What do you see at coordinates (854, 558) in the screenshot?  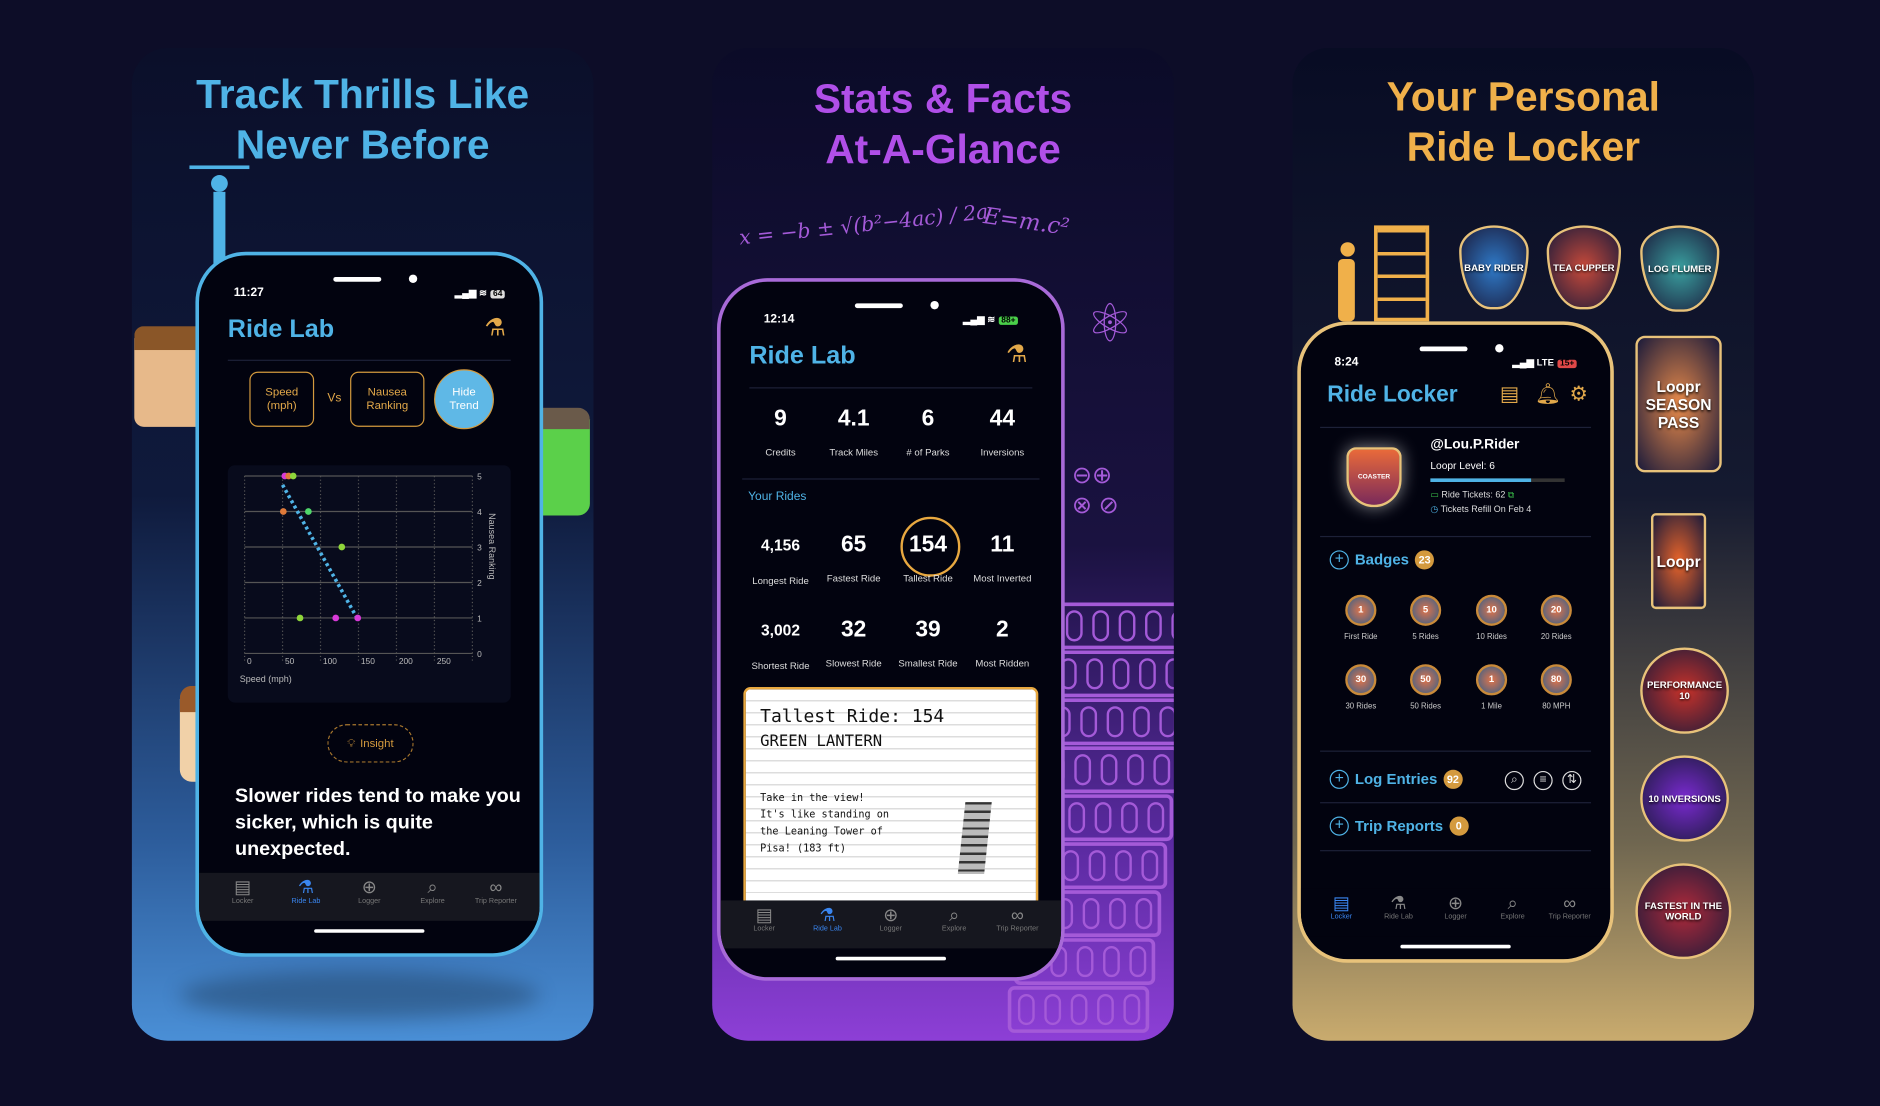 I see `stat-item: 65 Fastest Ride` at bounding box center [854, 558].